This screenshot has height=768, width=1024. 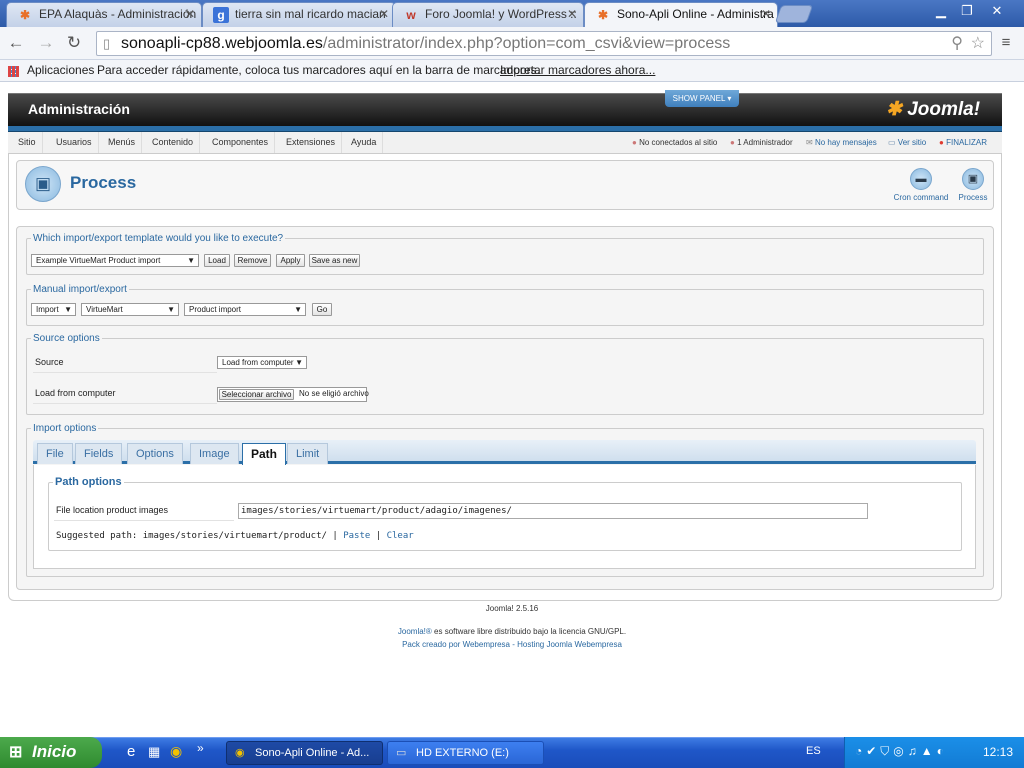 What do you see at coordinates (973, 185) in the screenshot?
I see `process-button: ▣ Process` at bounding box center [973, 185].